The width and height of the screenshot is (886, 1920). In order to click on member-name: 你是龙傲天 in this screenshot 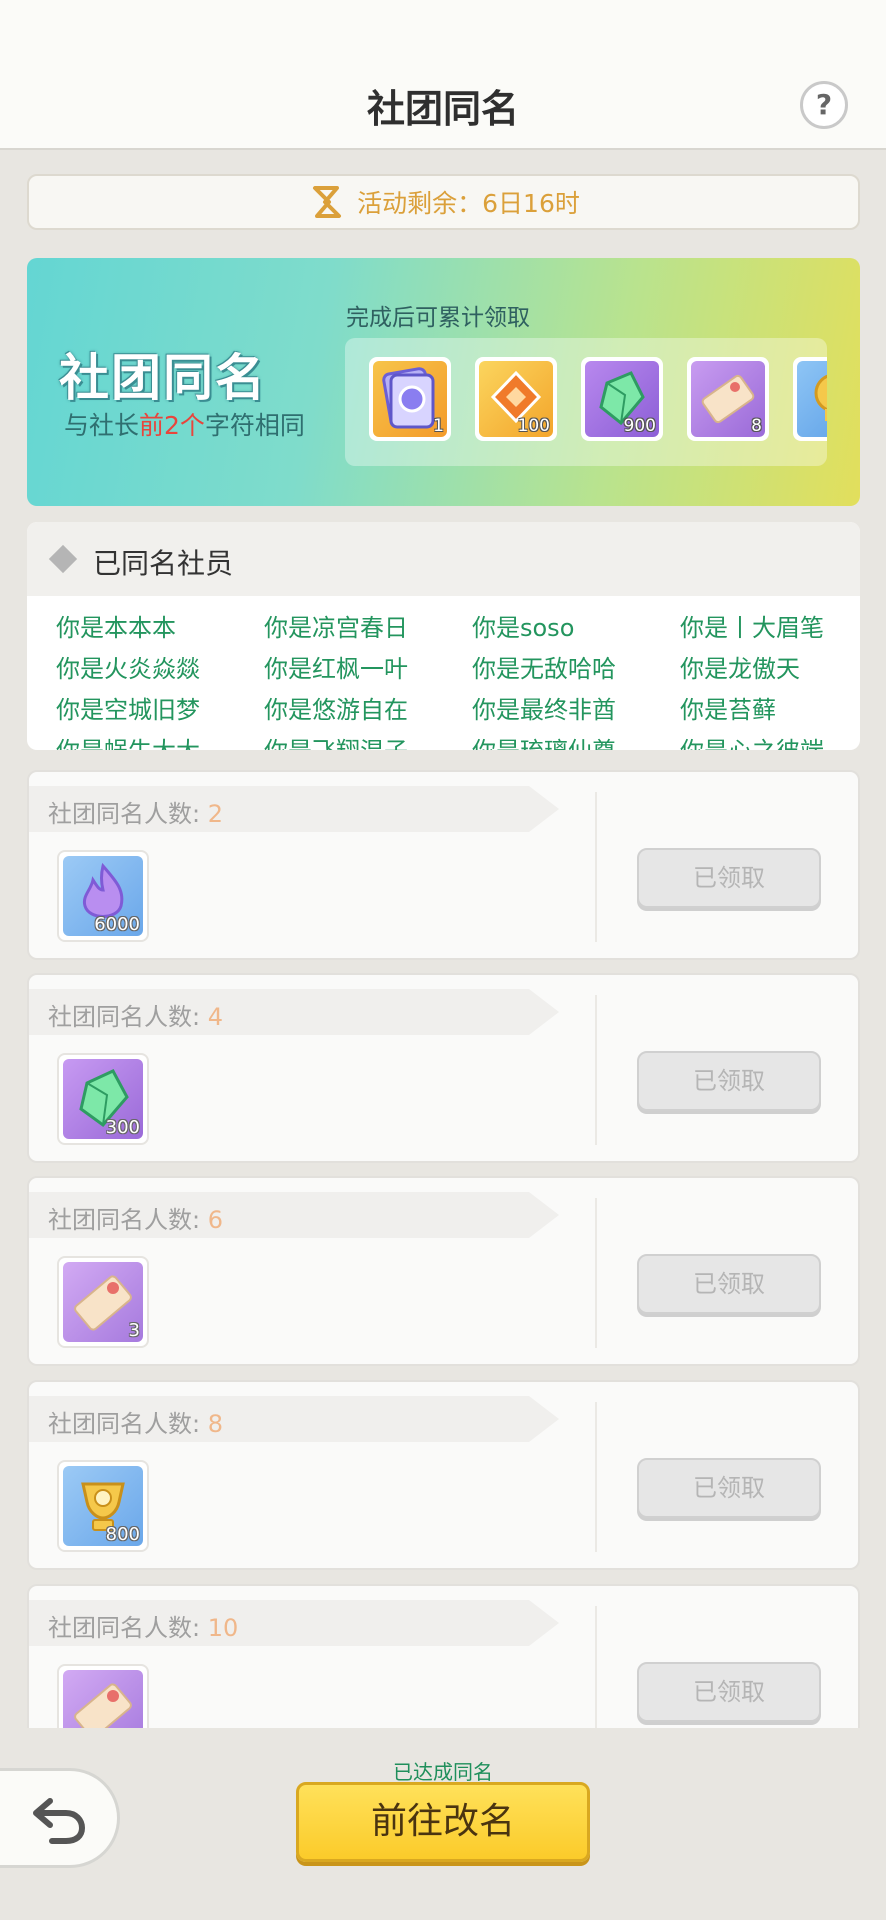, I will do `click(740, 669)`.